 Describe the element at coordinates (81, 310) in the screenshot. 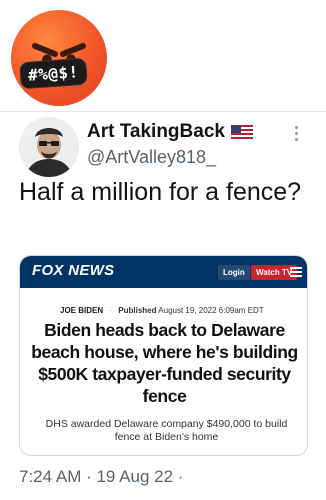

I see `article-author: JOE BIDEN` at that location.